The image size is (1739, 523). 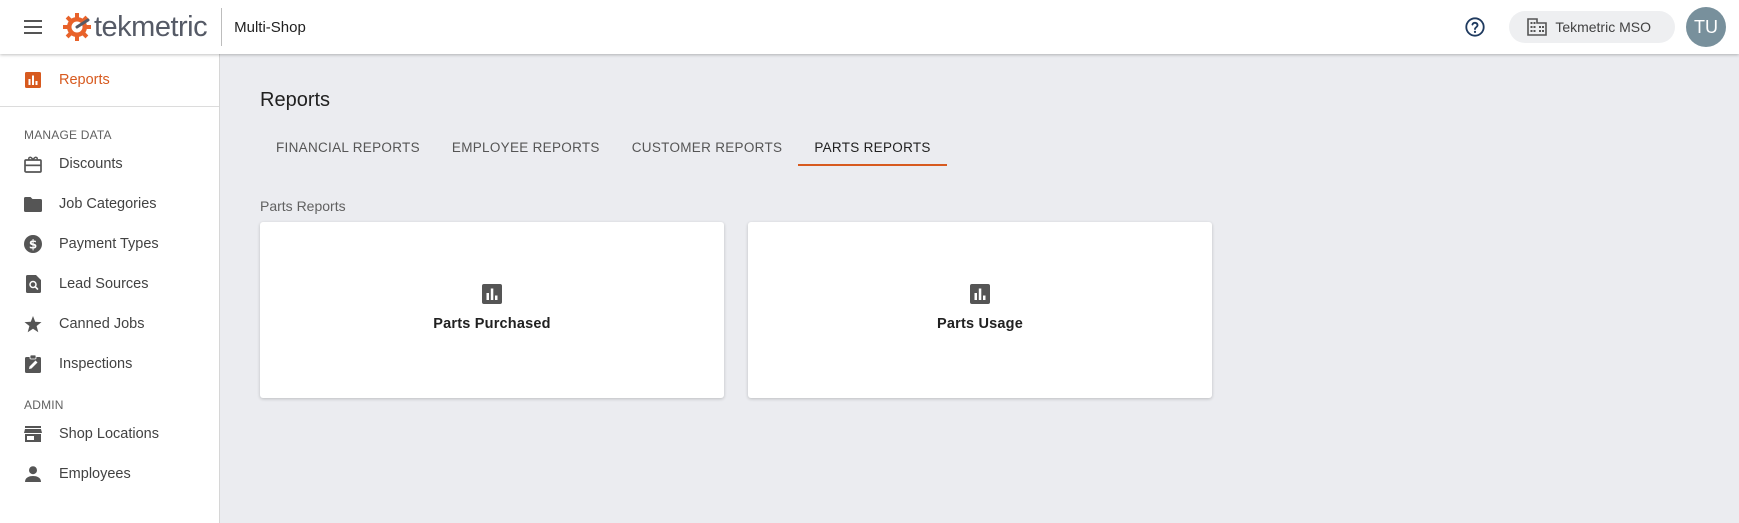 What do you see at coordinates (33, 474) in the screenshot?
I see `person-icon` at bounding box center [33, 474].